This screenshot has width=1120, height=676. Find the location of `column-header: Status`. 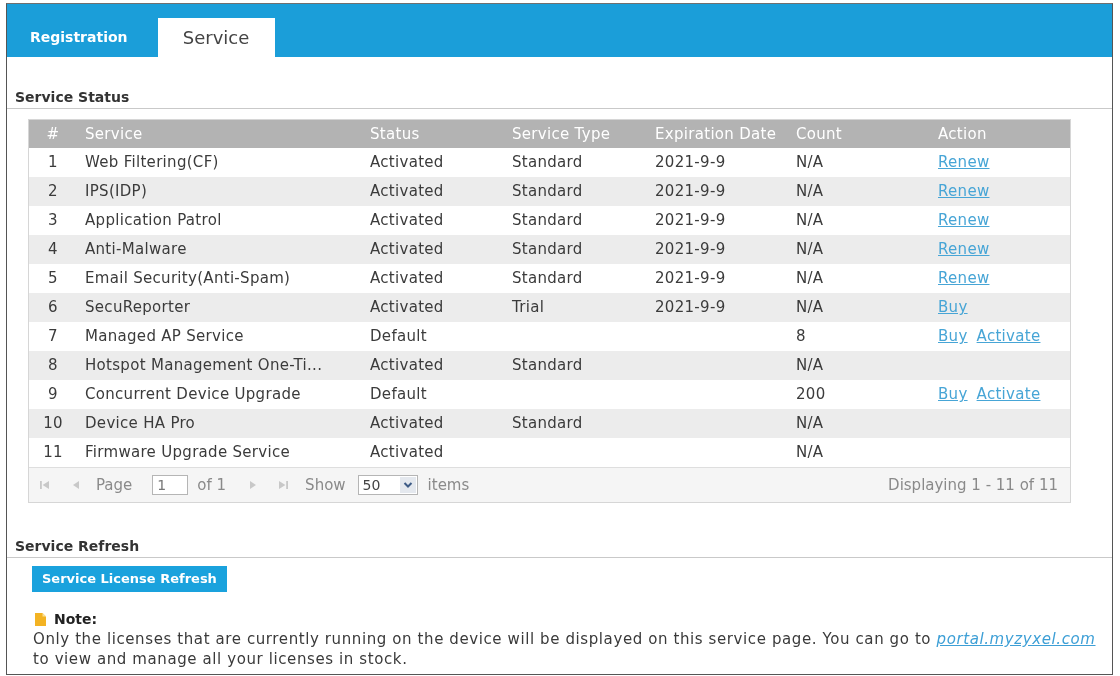

column-header: Status is located at coordinates (394, 134).